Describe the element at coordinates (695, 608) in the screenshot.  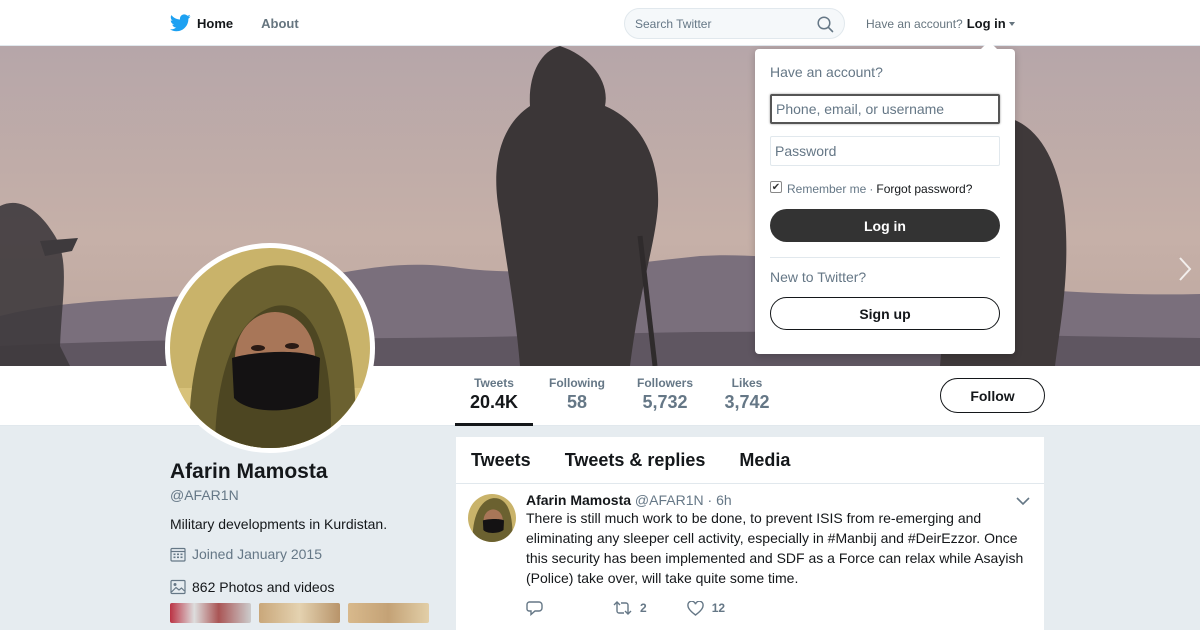
I see `heart-icon` at that location.